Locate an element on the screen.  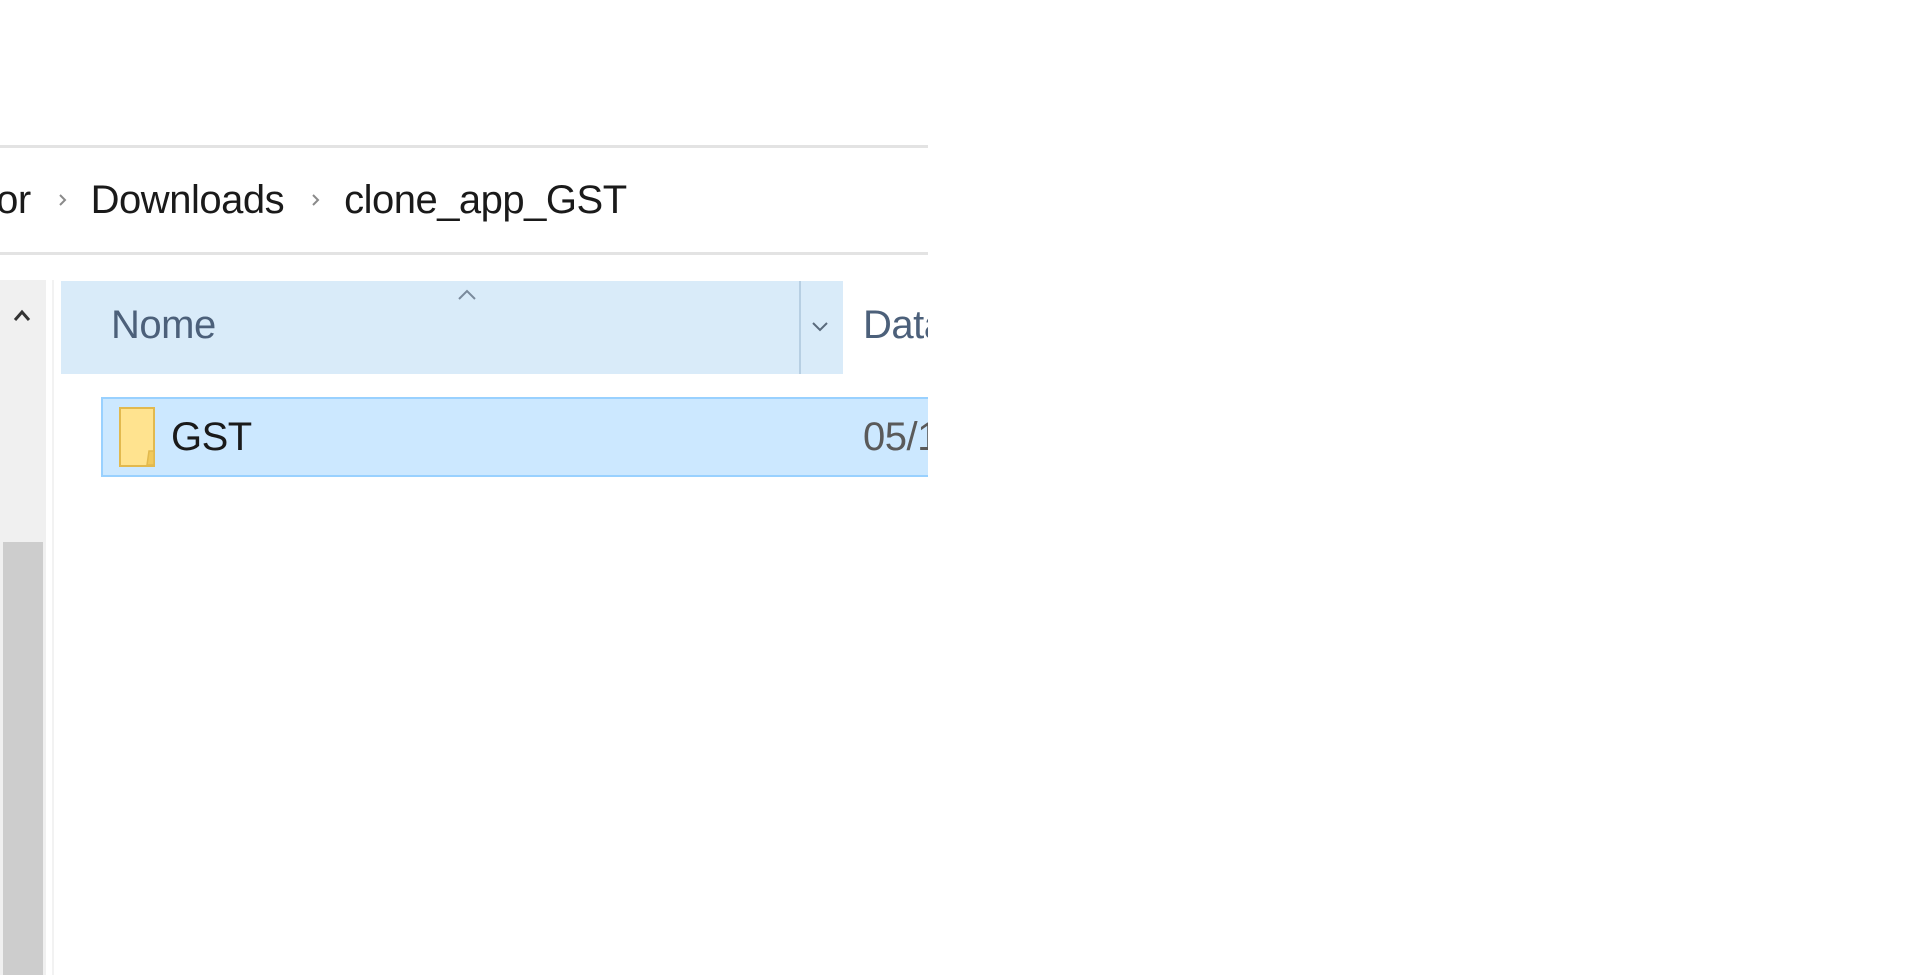
column-header-date: Data is located at coordinates (895, 325).